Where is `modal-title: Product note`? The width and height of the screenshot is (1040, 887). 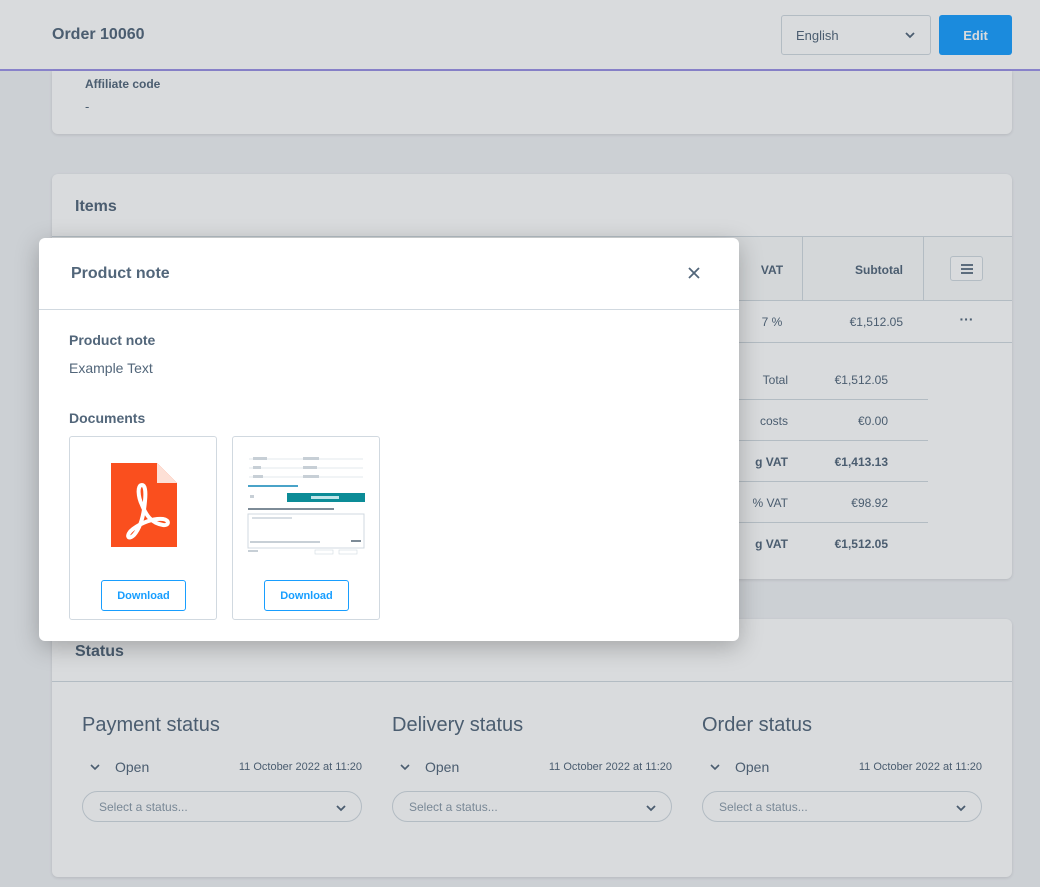 modal-title: Product note is located at coordinates (120, 273).